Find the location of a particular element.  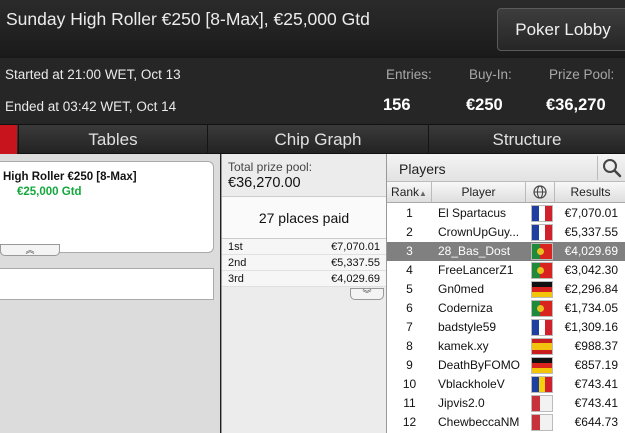

player-name: 28_Bas_Dost is located at coordinates (474, 251).